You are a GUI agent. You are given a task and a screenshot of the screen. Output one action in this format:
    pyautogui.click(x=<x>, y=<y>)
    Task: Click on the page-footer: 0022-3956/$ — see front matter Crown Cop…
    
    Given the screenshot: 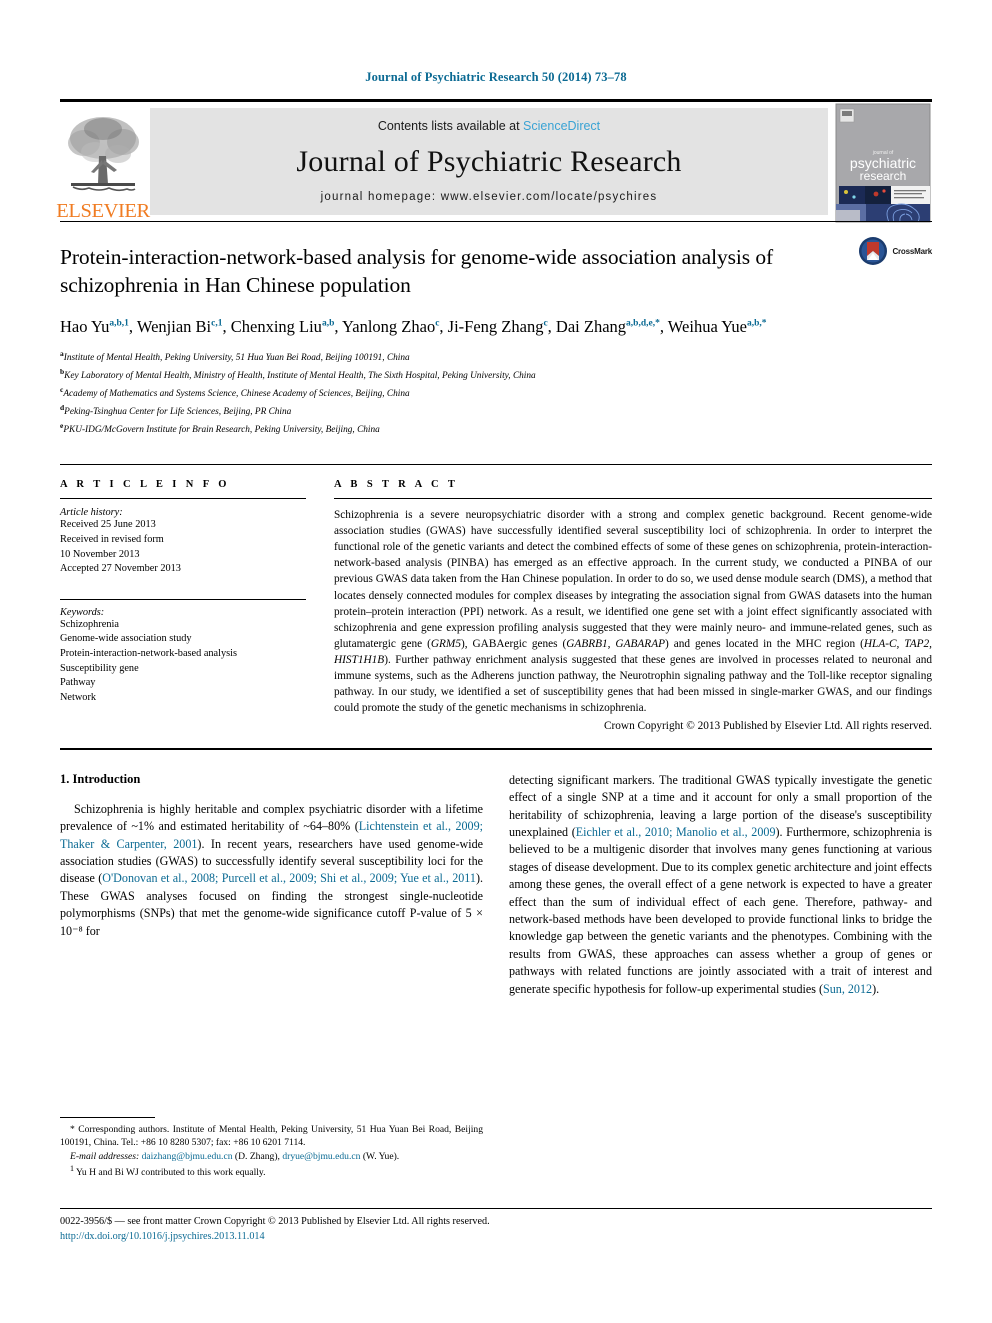 What is the action you would take?
    pyautogui.click(x=496, y=1226)
    